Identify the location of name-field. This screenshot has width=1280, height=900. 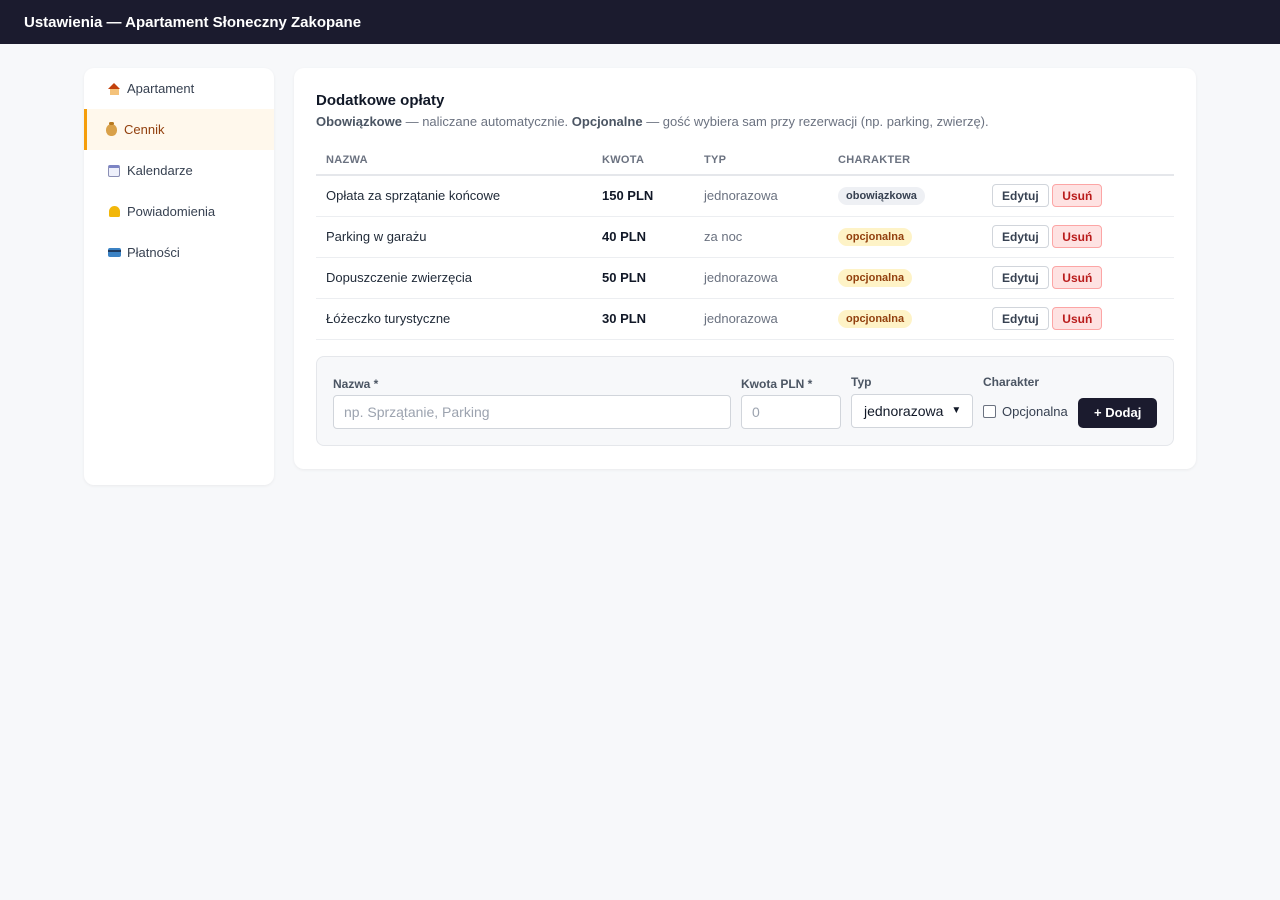
(532, 411).